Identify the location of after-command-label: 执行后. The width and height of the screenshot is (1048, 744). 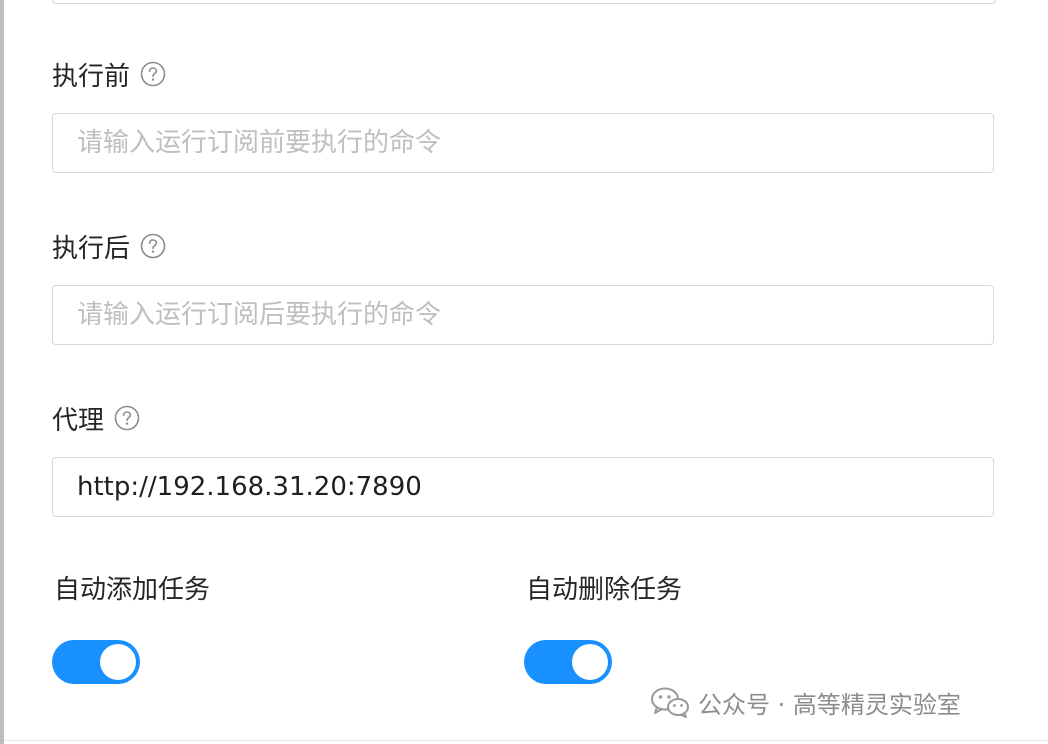
(109, 247).